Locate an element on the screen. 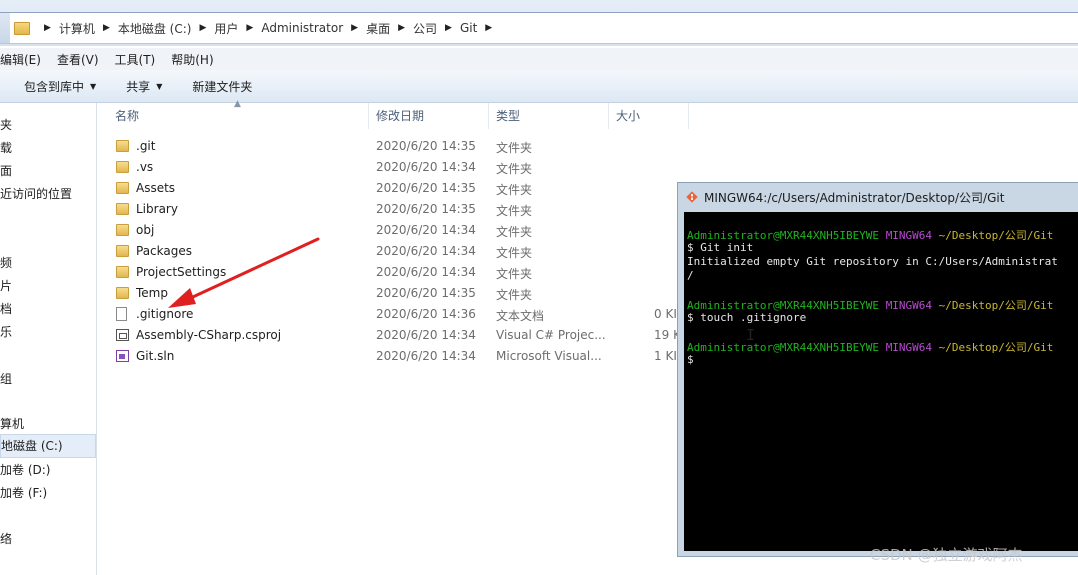 Image resolution: width=1078 pixels, height=575 pixels. column-type-label: 类型 is located at coordinates (508, 116).